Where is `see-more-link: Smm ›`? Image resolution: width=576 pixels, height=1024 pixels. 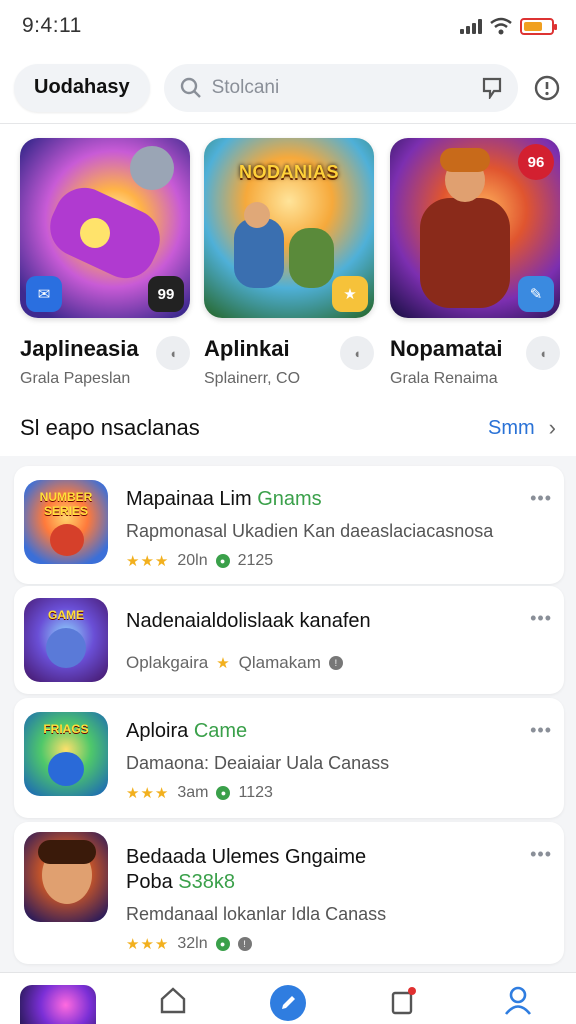 see-more-link: Smm › is located at coordinates (522, 428).